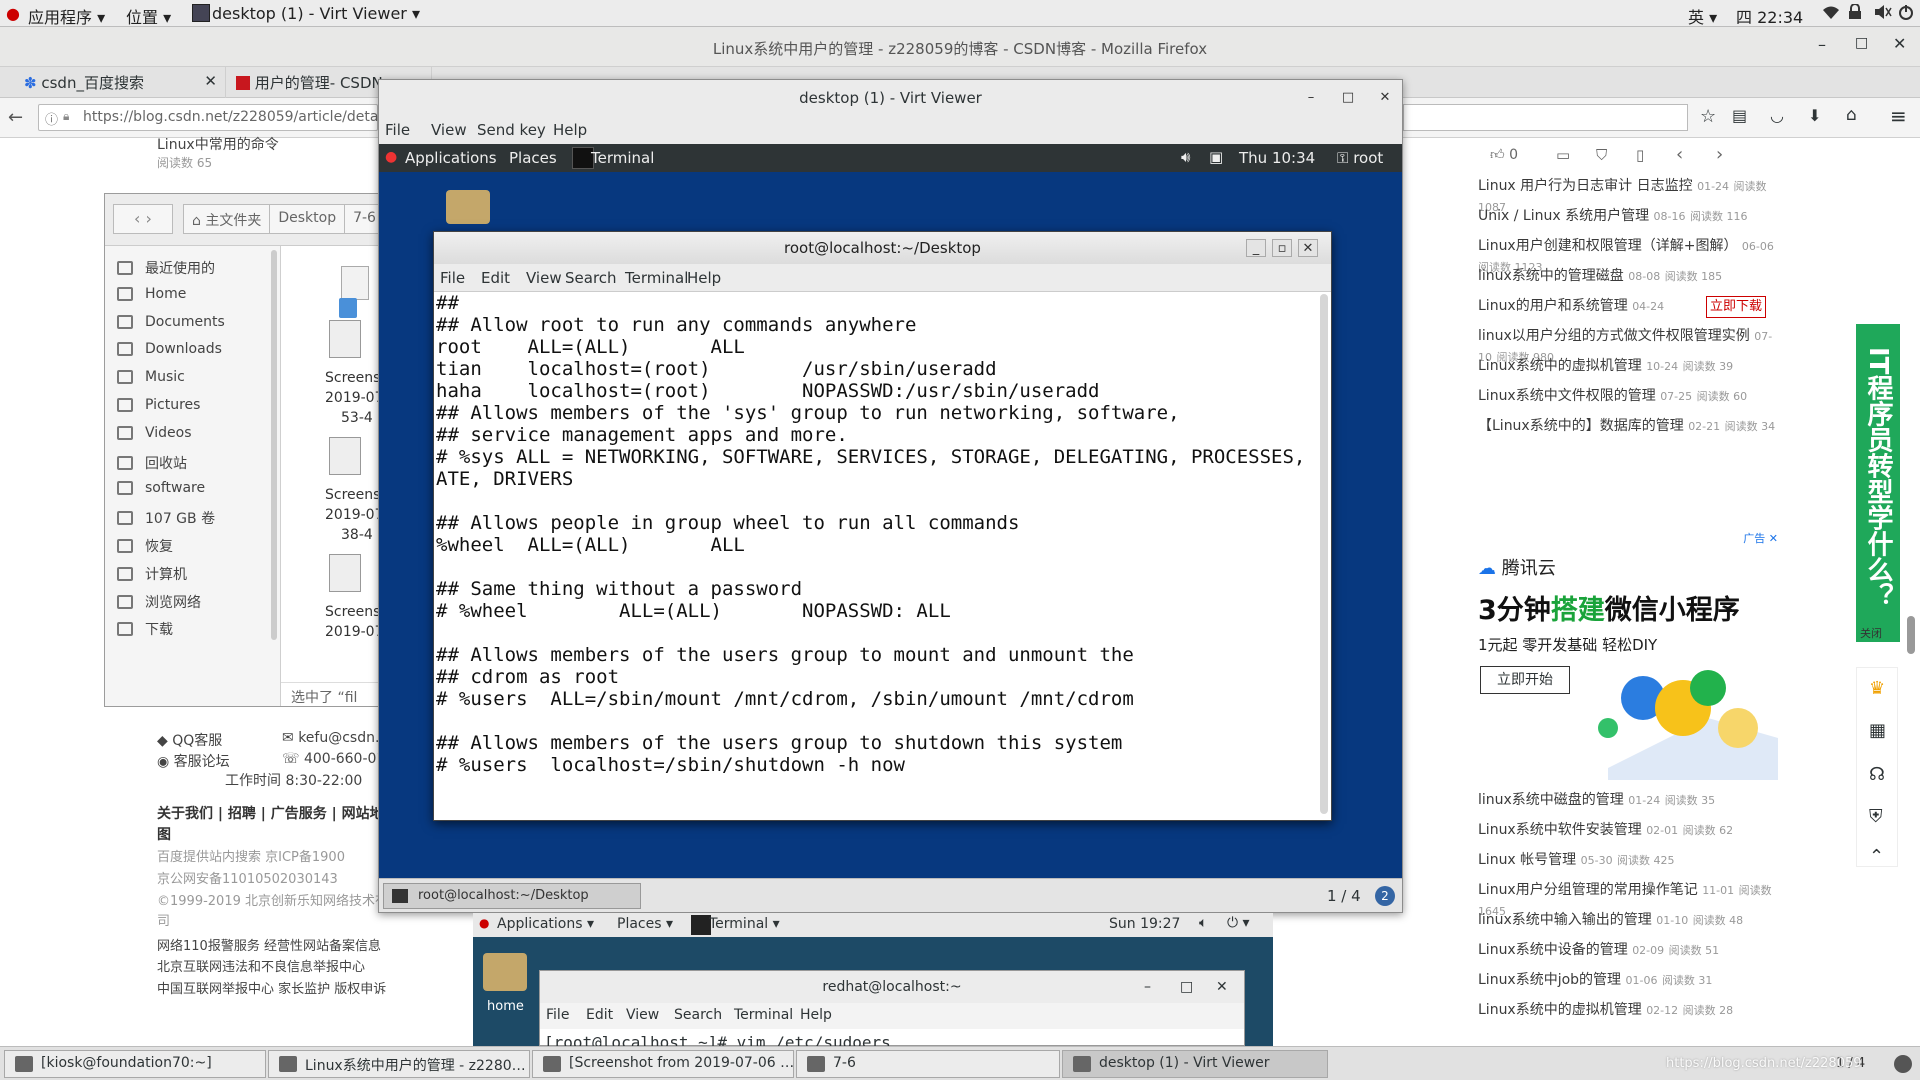 This screenshot has width=1920, height=1080. What do you see at coordinates (270, 813) in the screenshot?
I see `footer-links: 关于我们 | 招聘 | 广告服务 | 网站地` at bounding box center [270, 813].